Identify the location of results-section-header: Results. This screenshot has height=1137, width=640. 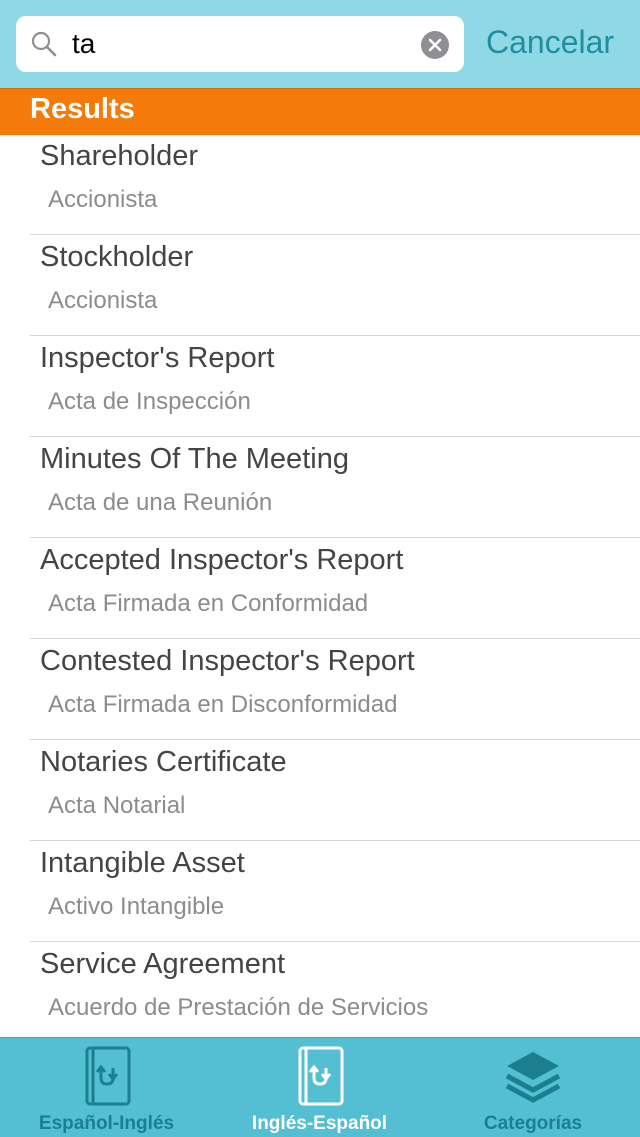
(320, 111).